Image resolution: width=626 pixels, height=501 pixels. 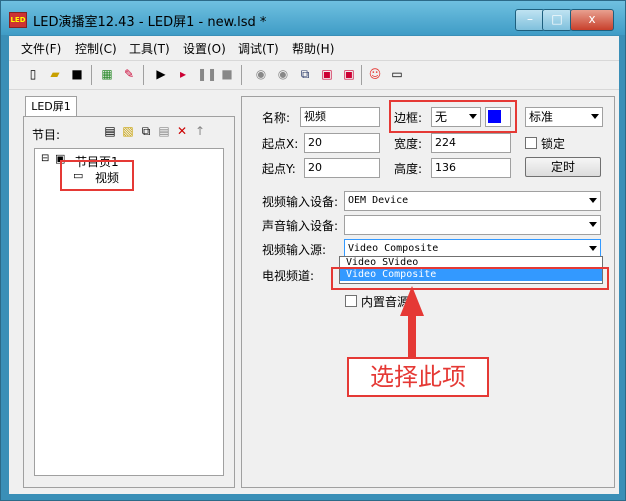 I want to click on video-source-label: 视频输入源:, so click(x=294, y=250).